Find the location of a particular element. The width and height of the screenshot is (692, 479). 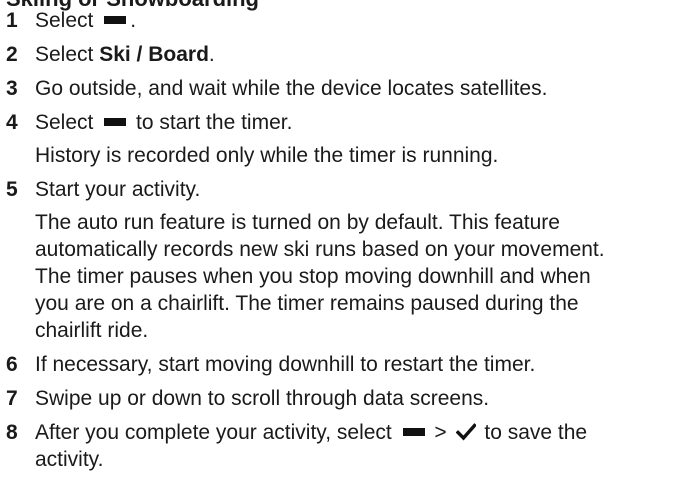

step-text: Select to start the timer. is located at coordinates (164, 122).